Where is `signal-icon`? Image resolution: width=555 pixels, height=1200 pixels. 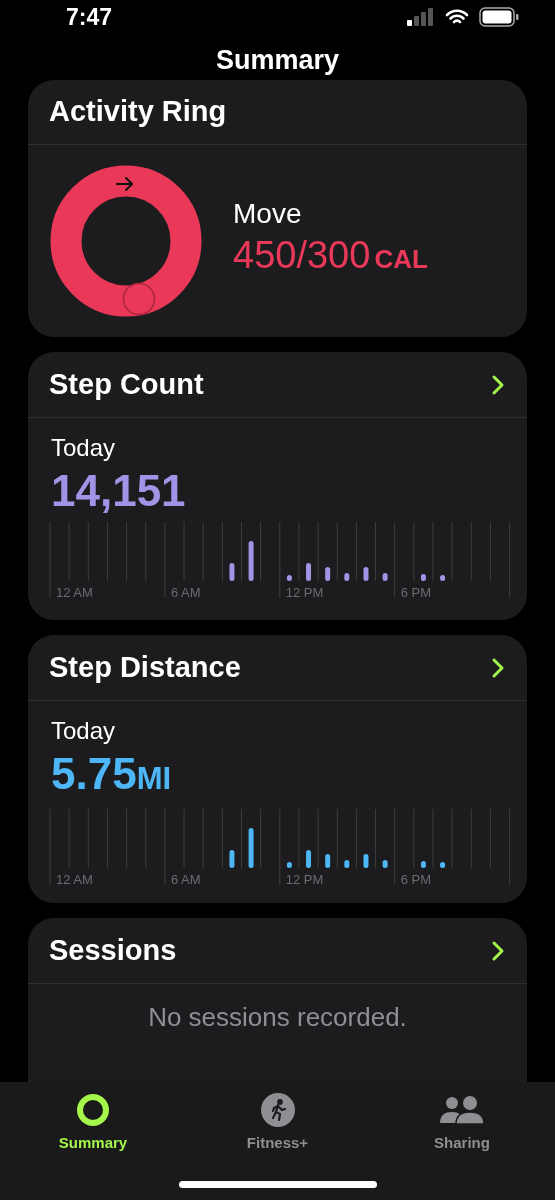
signal-icon is located at coordinates (421, 17).